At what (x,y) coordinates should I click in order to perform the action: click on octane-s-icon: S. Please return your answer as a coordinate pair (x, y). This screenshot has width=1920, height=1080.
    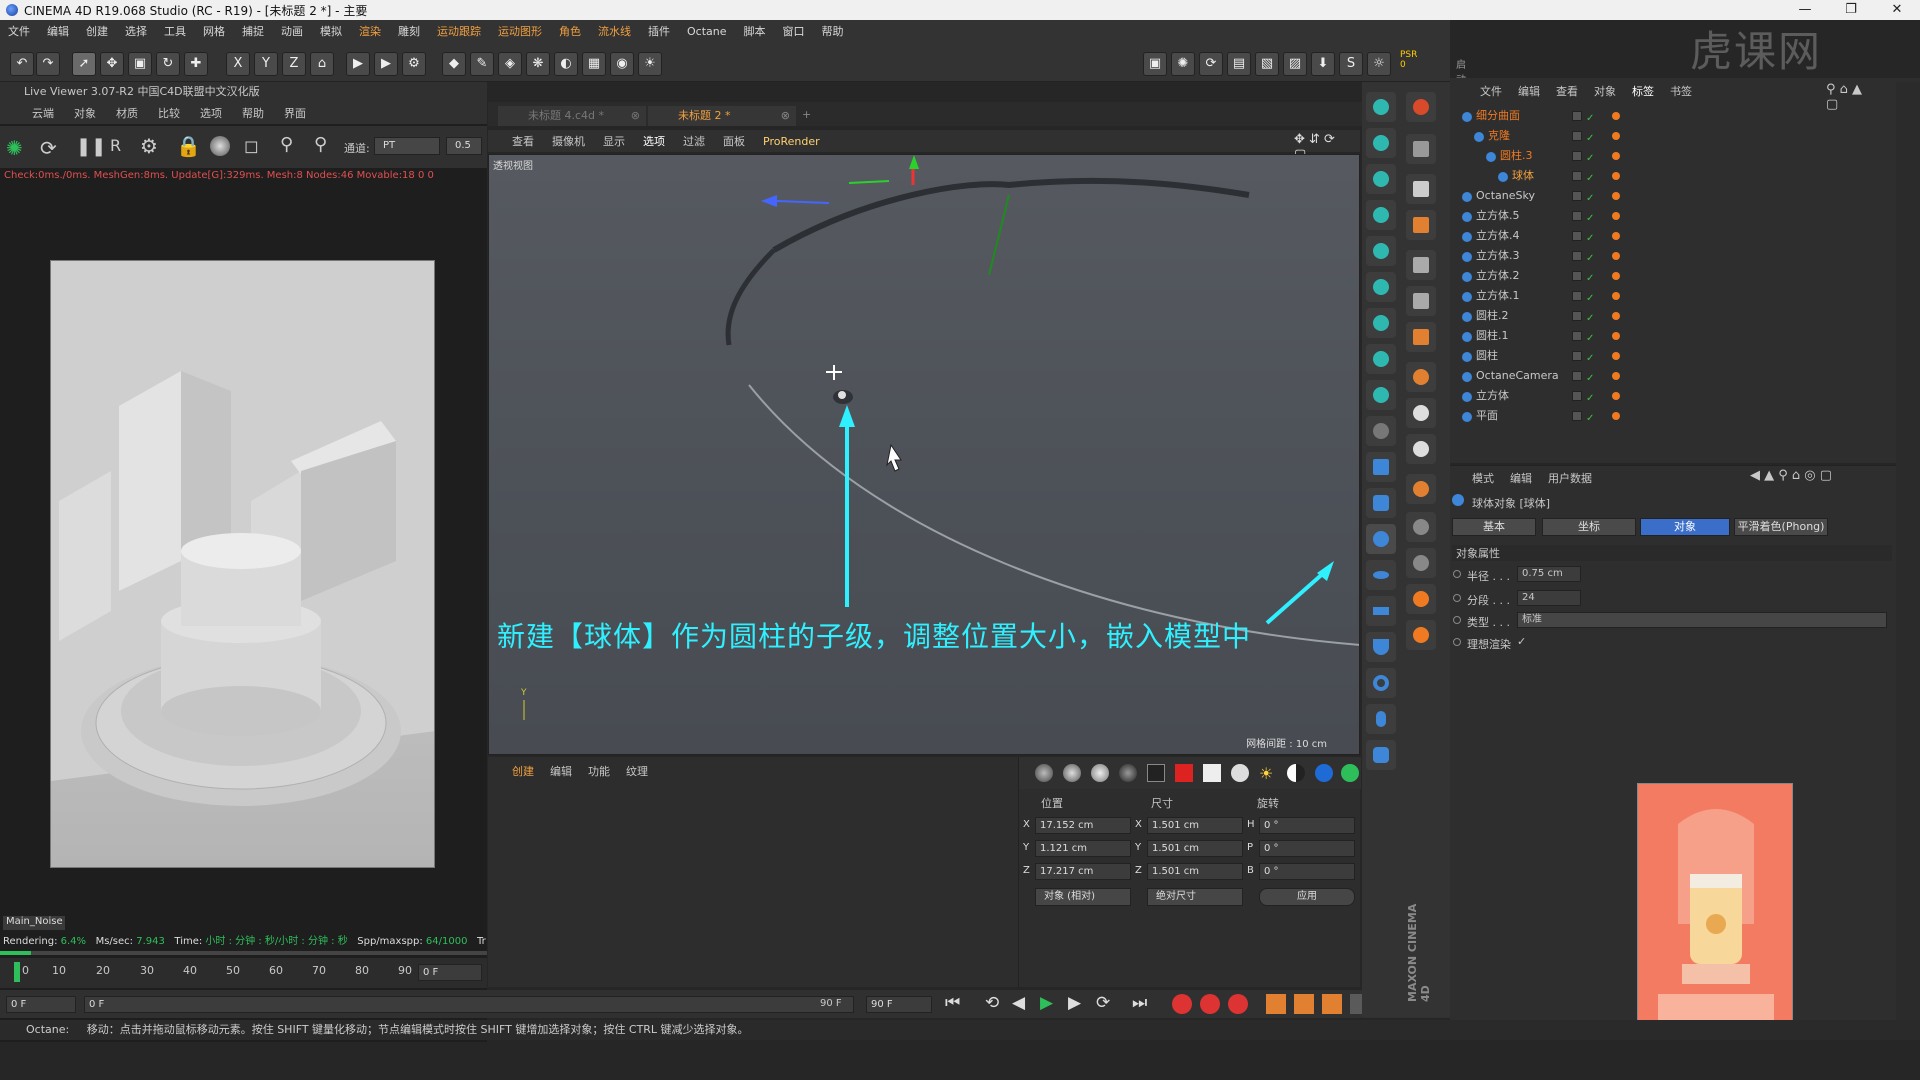
    Looking at the image, I should click on (1351, 64).